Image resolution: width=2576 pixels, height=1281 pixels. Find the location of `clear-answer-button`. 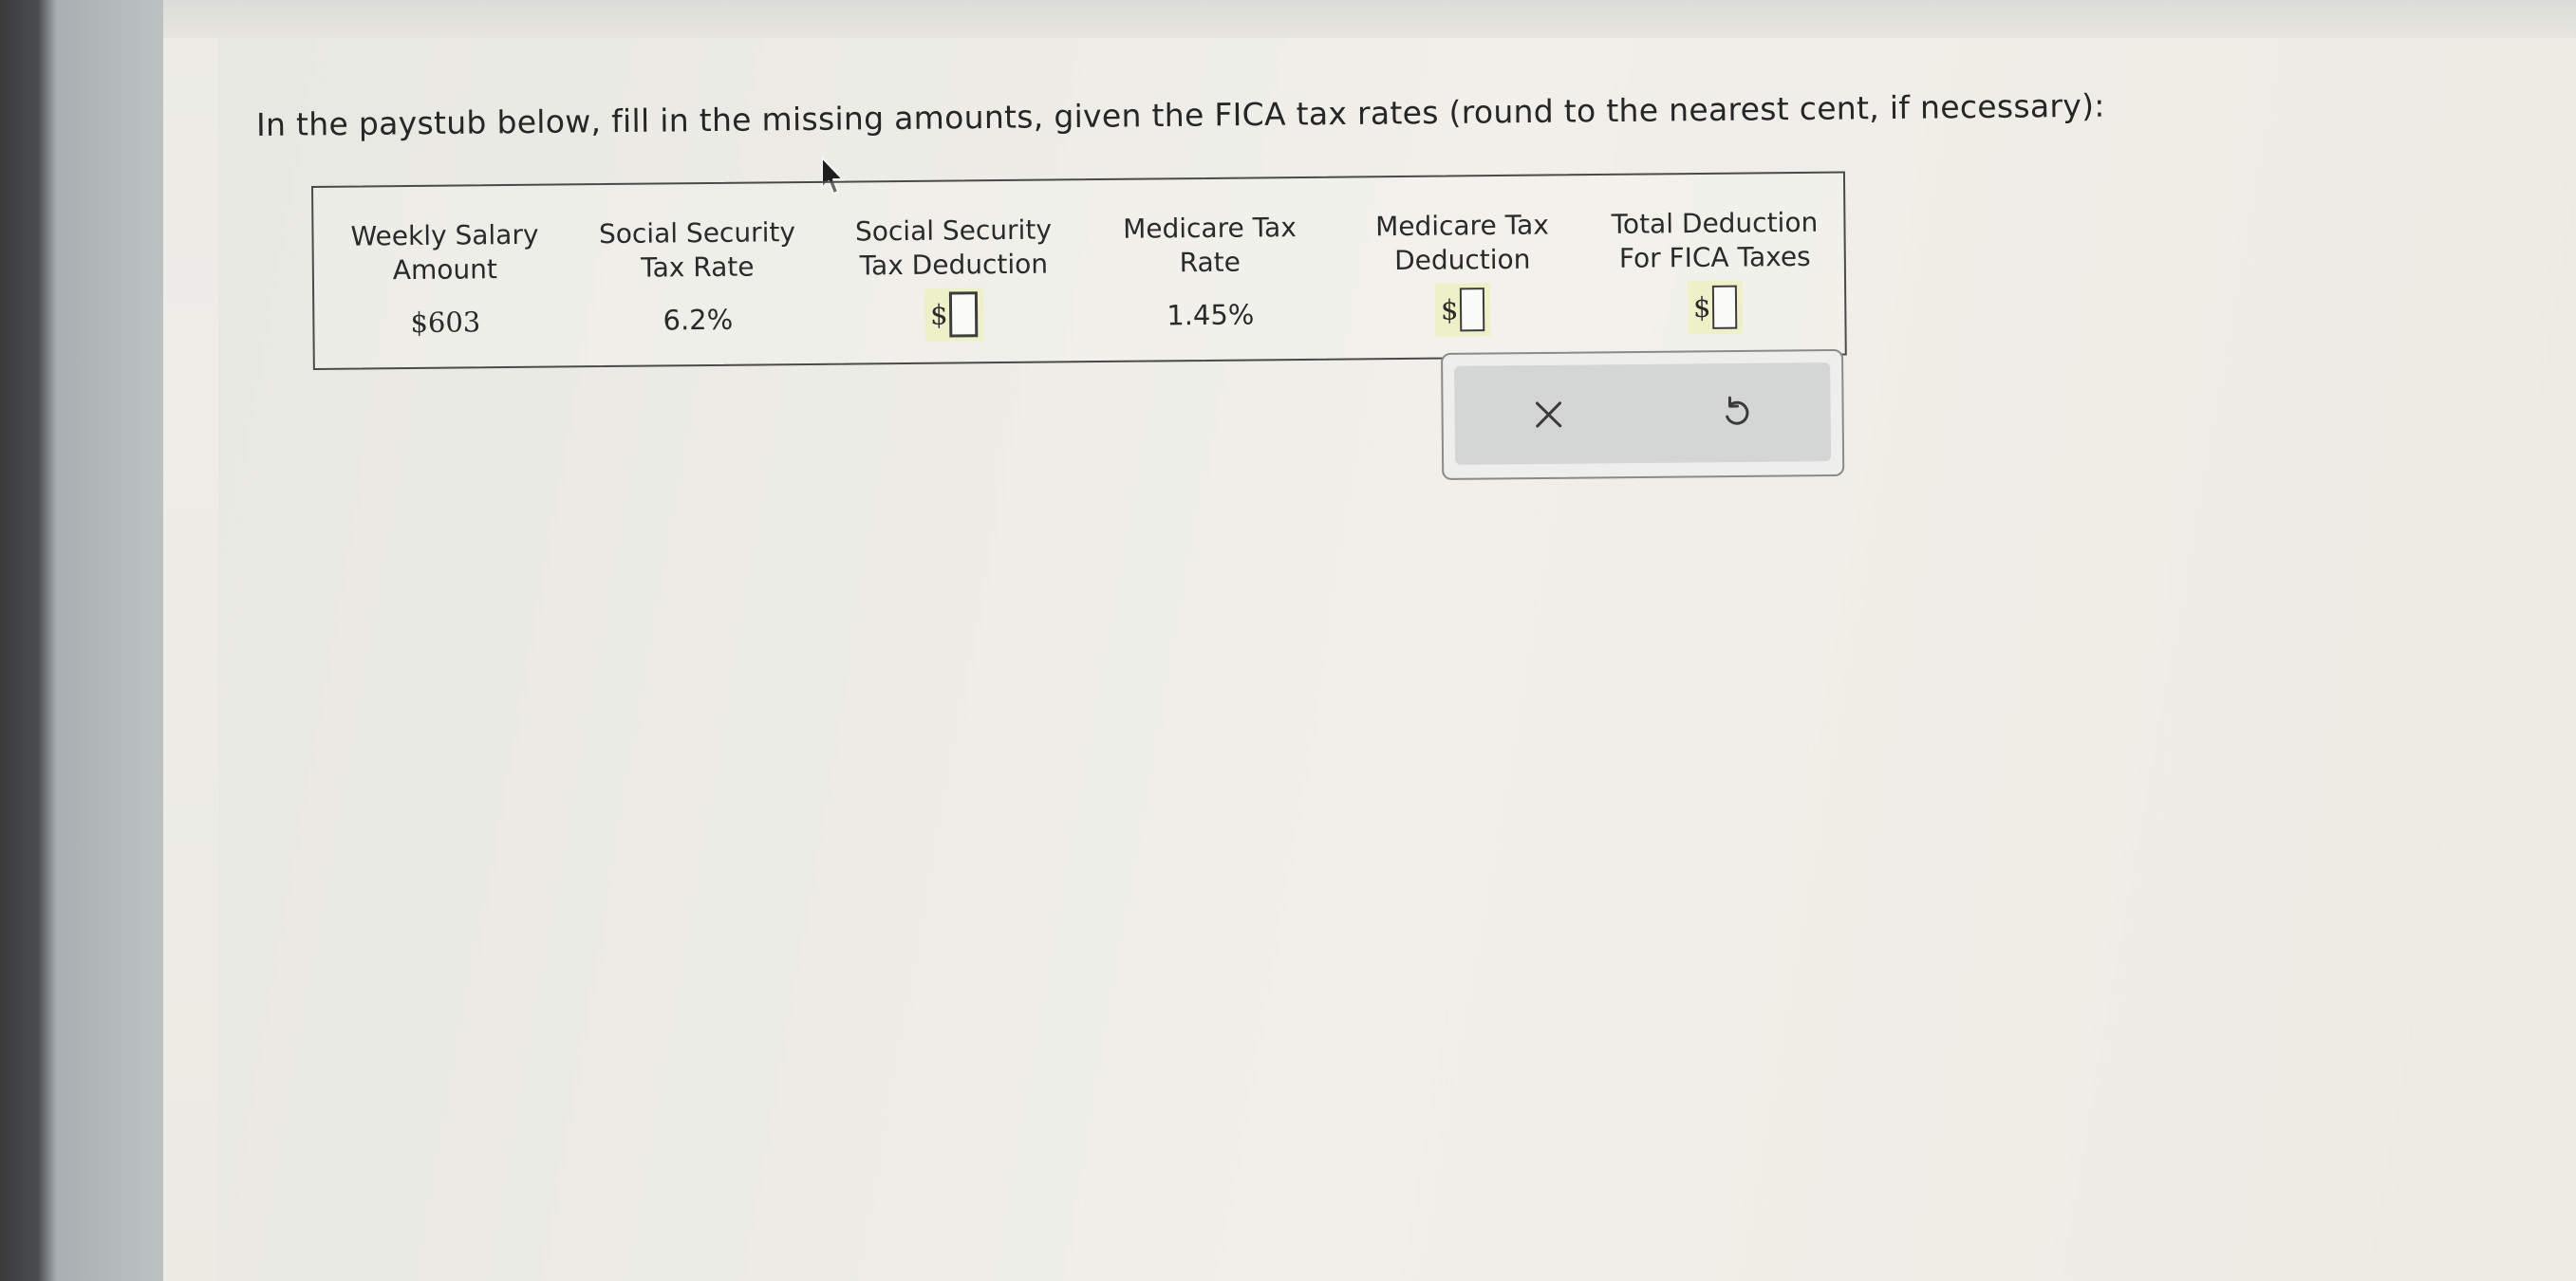

clear-answer-button is located at coordinates (1548, 414).